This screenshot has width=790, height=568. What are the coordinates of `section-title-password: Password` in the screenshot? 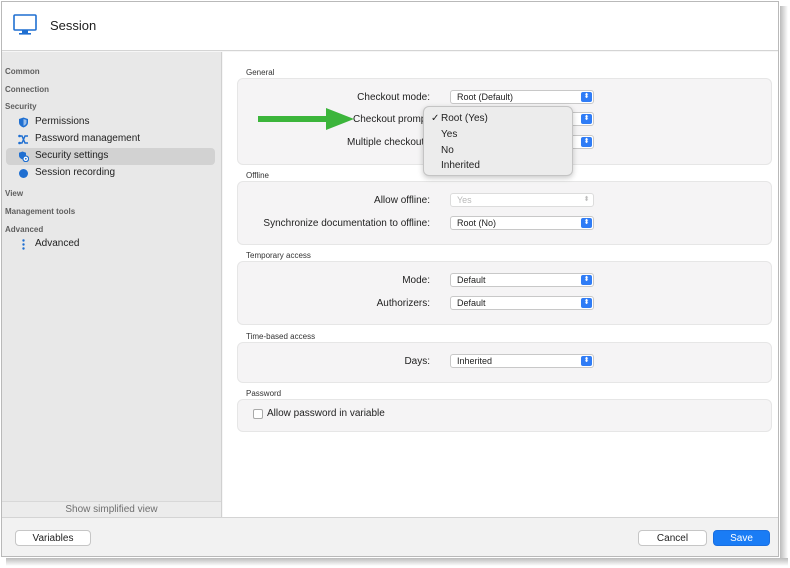 It's located at (264, 393).